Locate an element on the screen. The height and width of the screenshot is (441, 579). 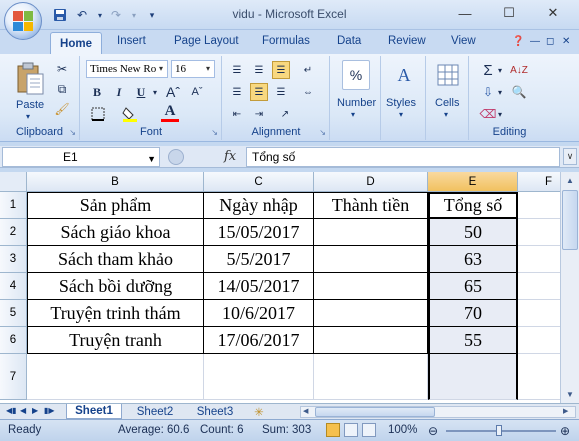
copy-icon: ⧉ is located at coordinates (62, 89).